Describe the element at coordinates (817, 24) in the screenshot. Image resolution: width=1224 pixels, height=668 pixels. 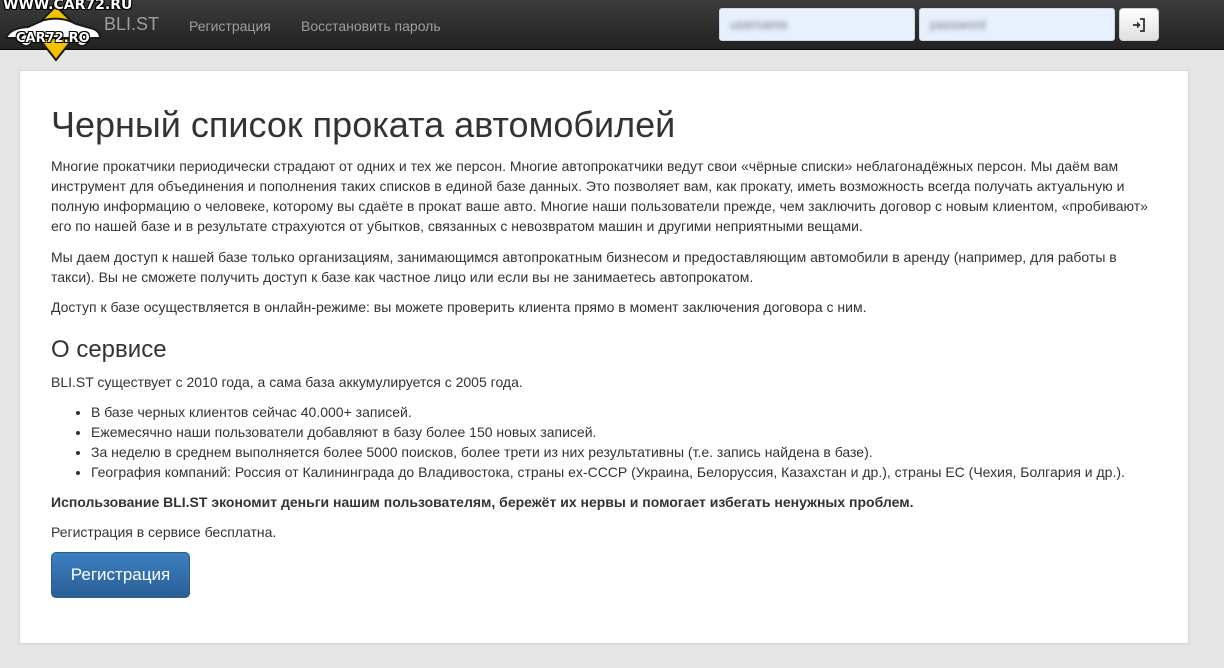
I see `login-email-input: username` at that location.